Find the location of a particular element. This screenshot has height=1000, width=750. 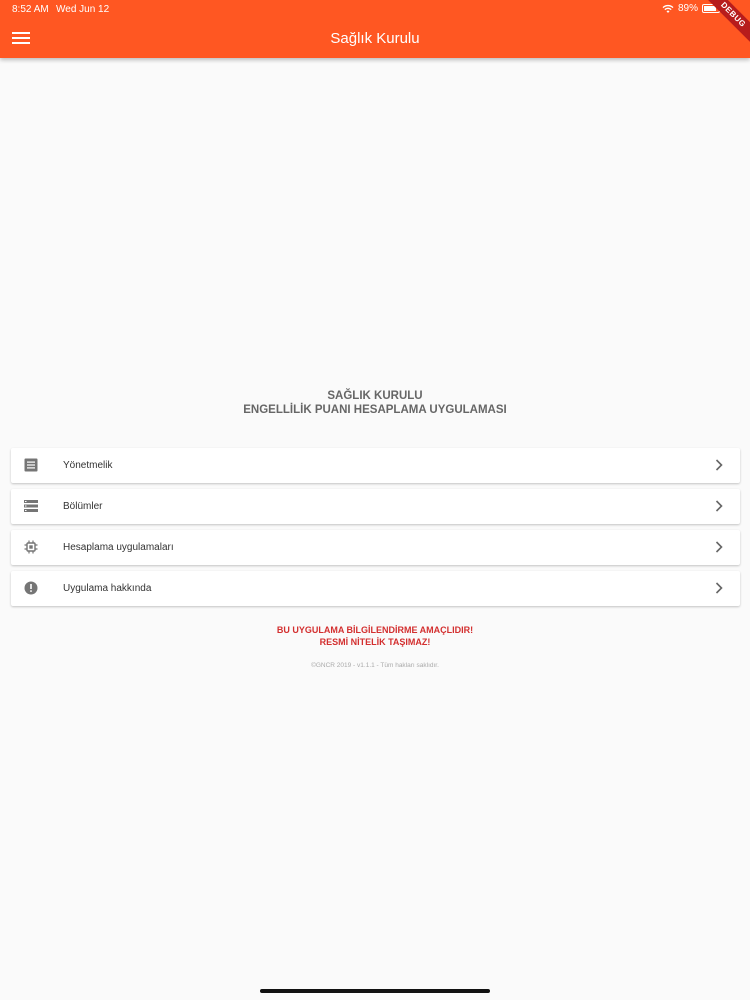

menu-item-label: Hesaplama uygulamaları is located at coordinates (118, 547).